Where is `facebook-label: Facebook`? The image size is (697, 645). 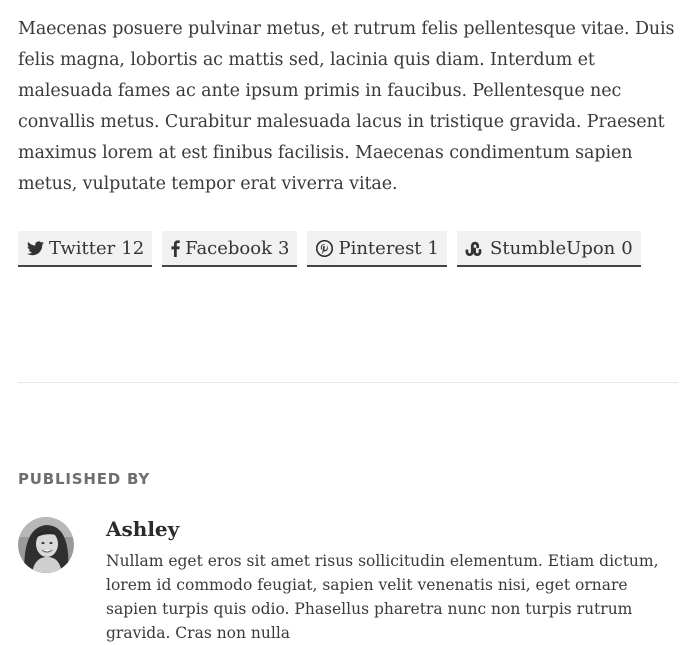
facebook-label: Facebook is located at coordinates (229, 248).